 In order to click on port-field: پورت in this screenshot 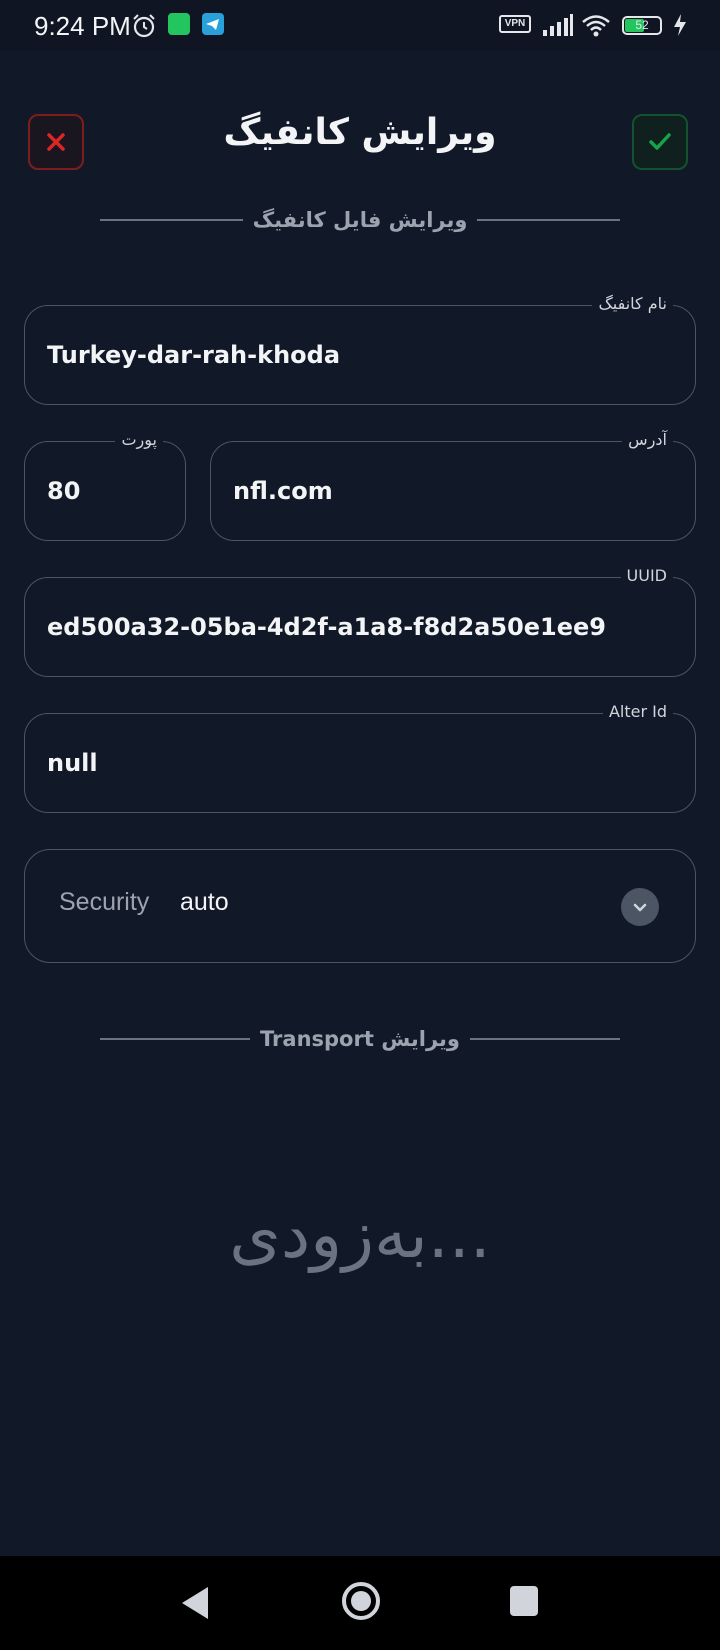, I will do `click(105, 485)`.